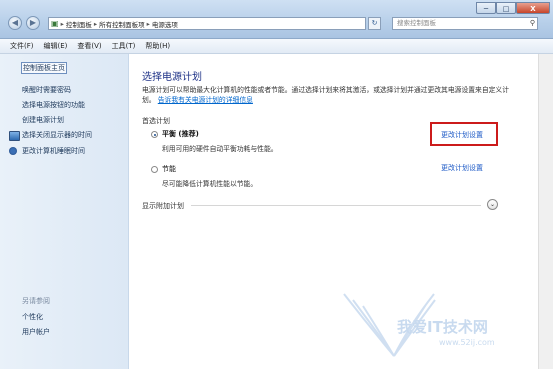 The width and height of the screenshot is (553, 369). What do you see at coordinates (154, 169) in the screenshot?
I see `plan-powersaver-radio` at bounding box center [154, 169].